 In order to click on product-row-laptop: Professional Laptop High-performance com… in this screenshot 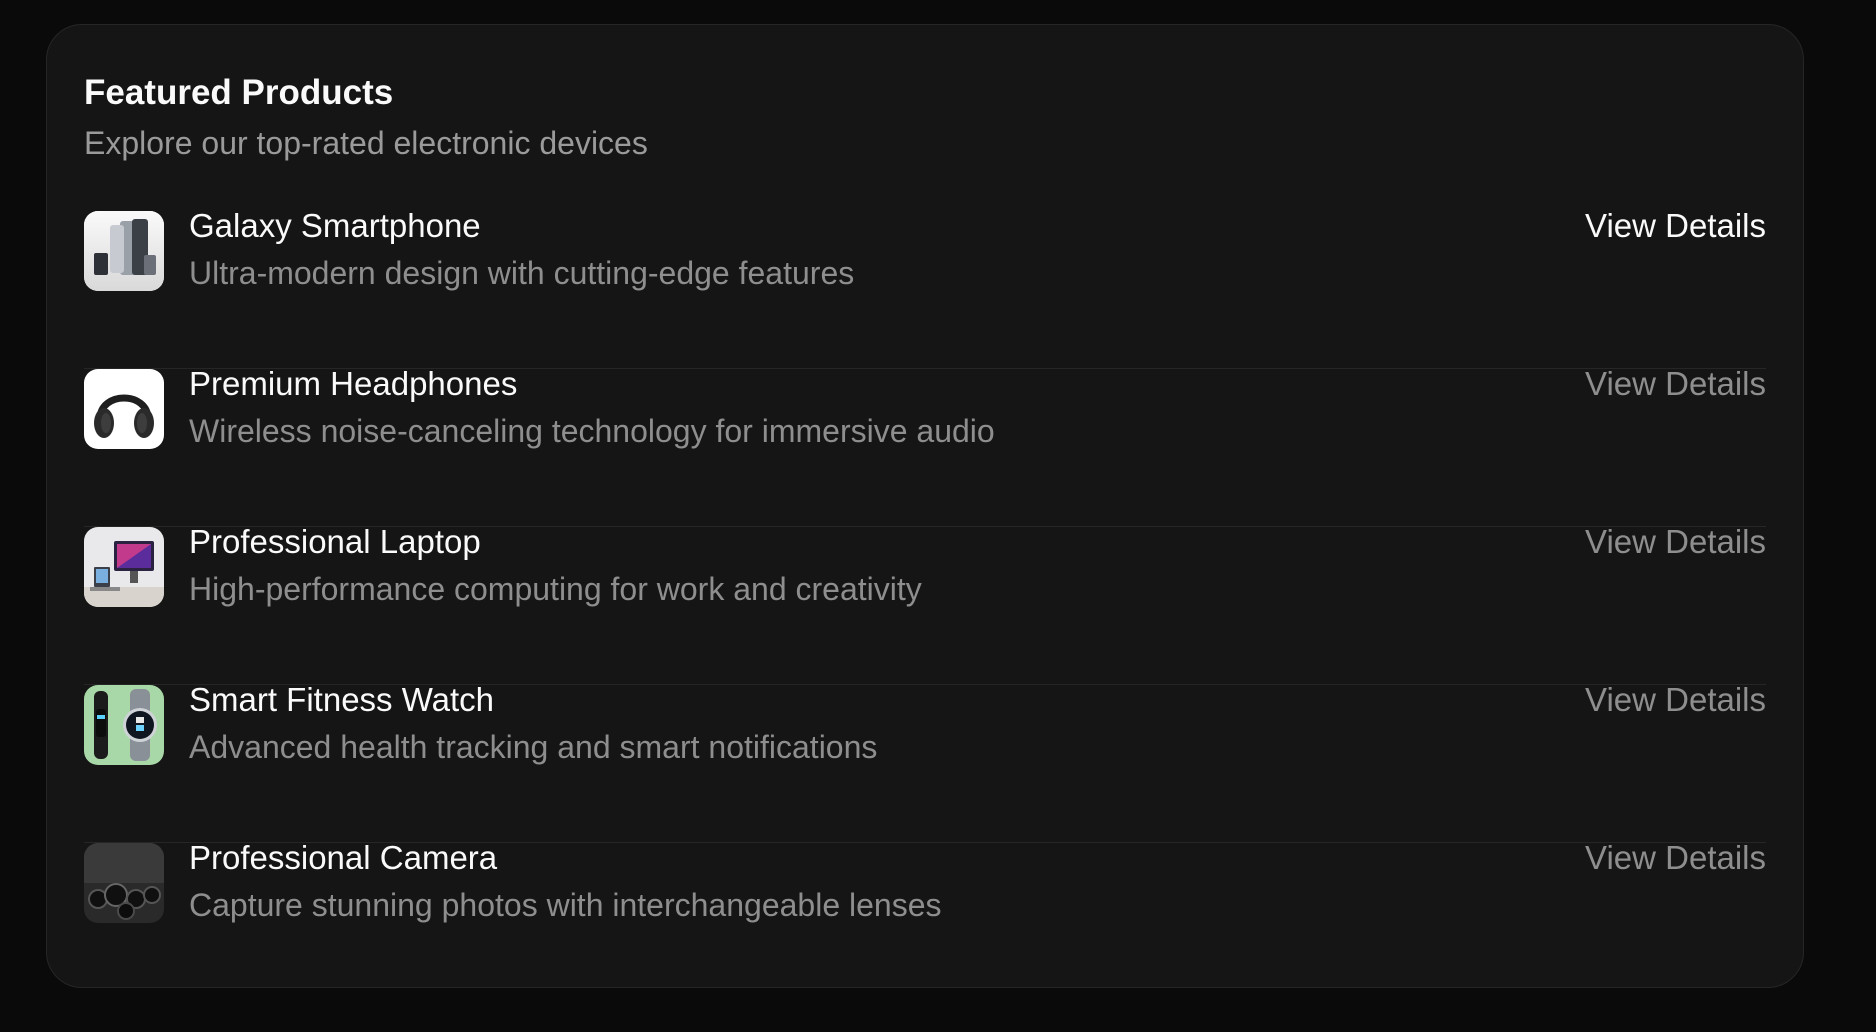, I will do `click(925, 604)`.